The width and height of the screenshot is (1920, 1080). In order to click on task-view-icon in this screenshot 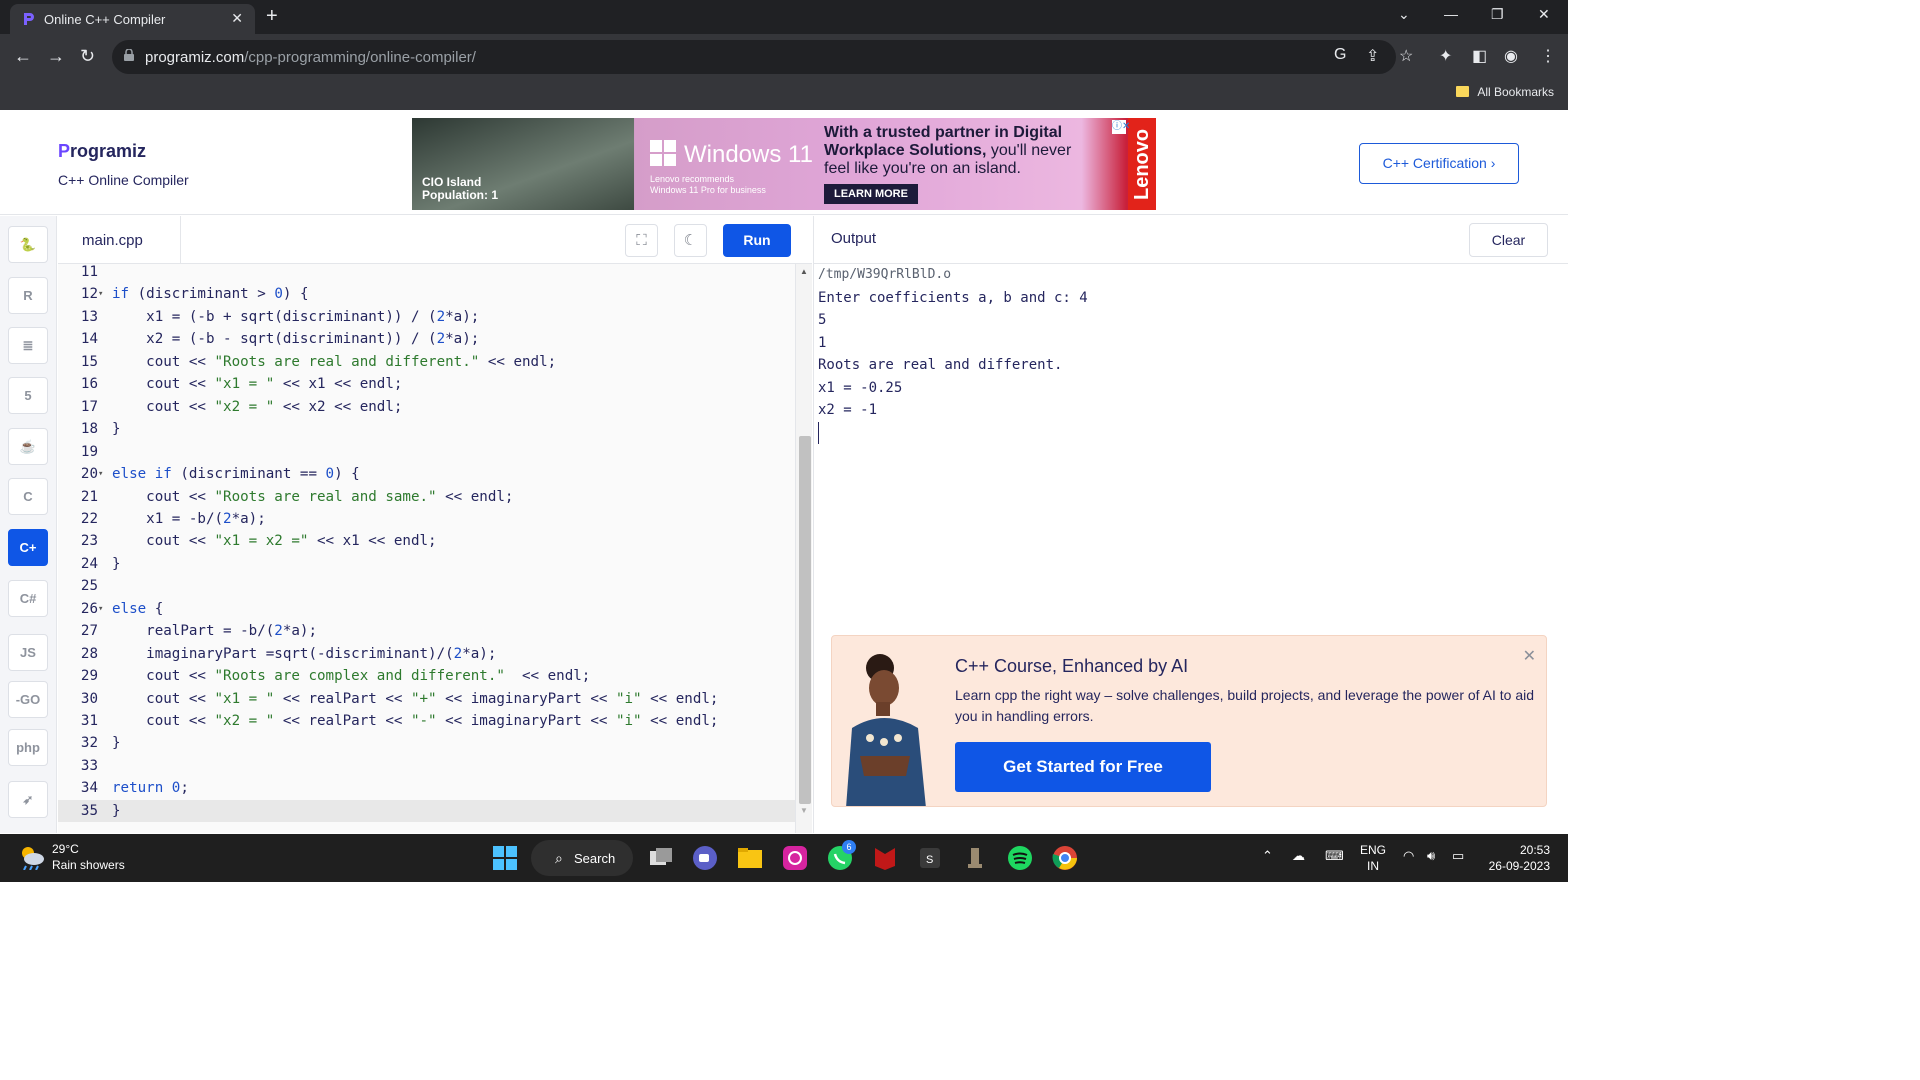, I will do `click(661, 858)`.